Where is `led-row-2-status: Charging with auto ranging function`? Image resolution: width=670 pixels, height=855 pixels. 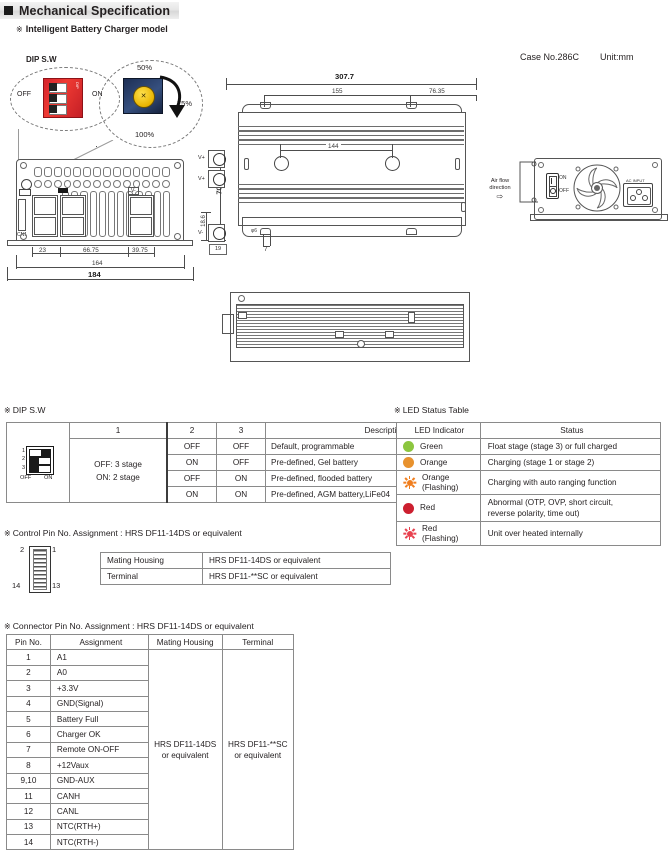 led-row-2-status: Charging with auto ranging function is located at coordinates (570, 482).